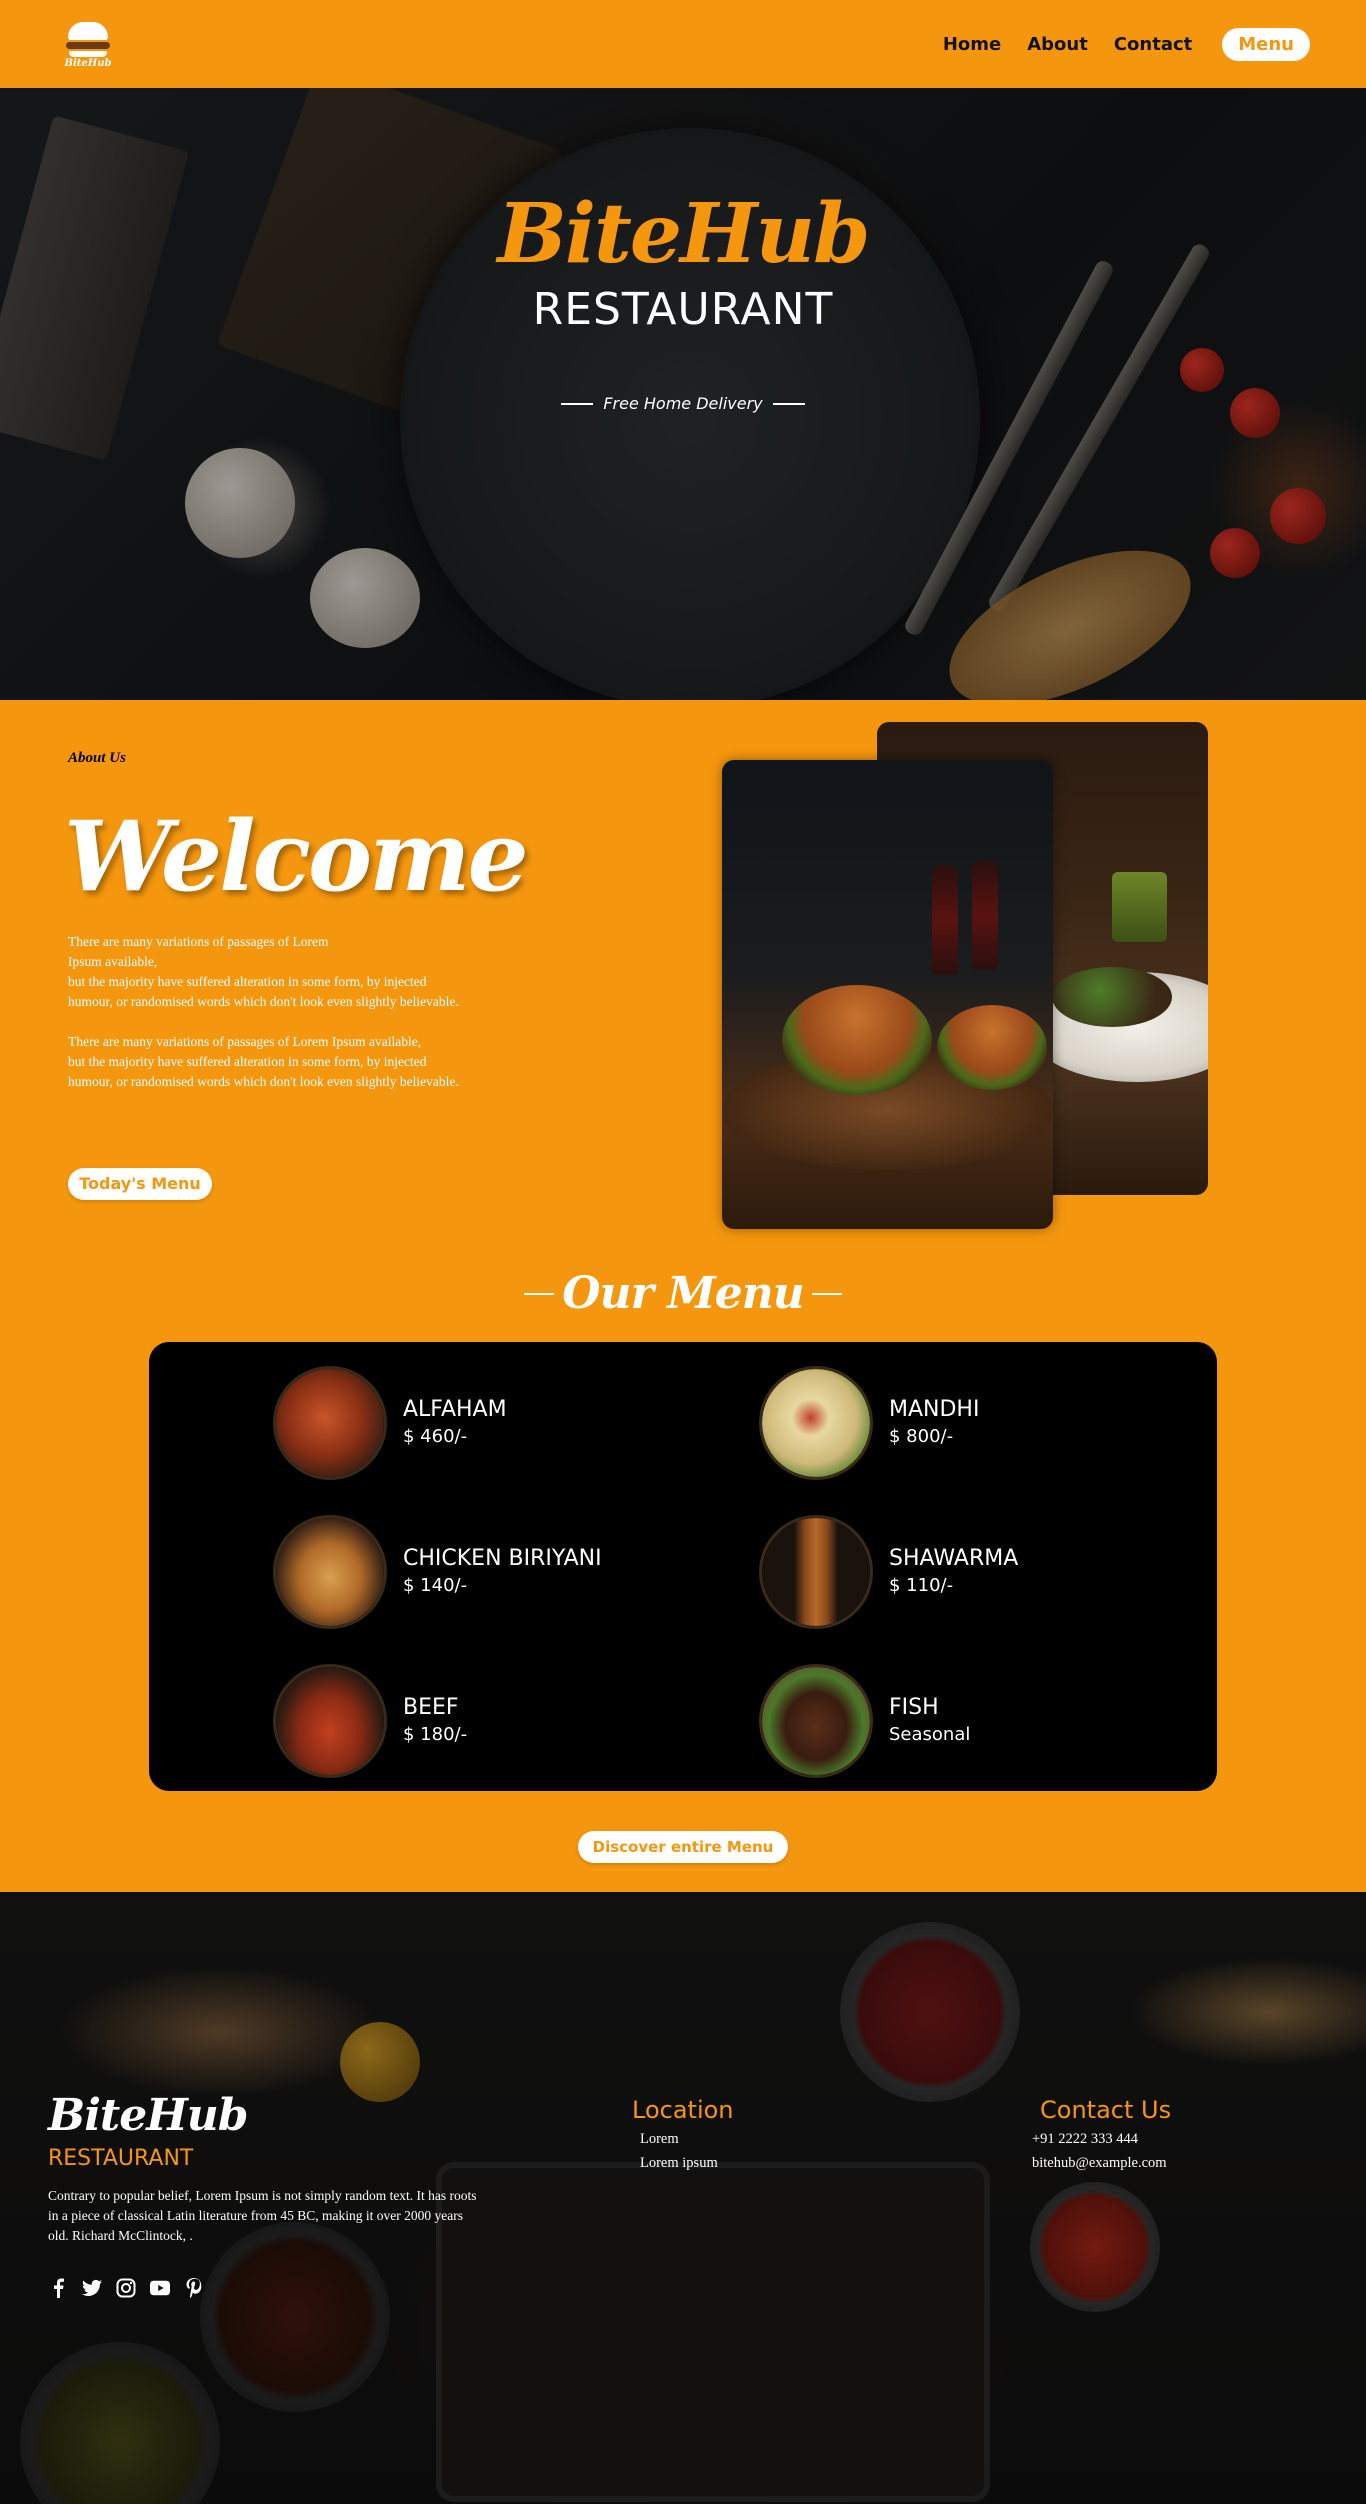 The width and height of the screenshot is (1366, 2504). I want to click on contact-email: bitehub@example.com, so click(1099, 2163).